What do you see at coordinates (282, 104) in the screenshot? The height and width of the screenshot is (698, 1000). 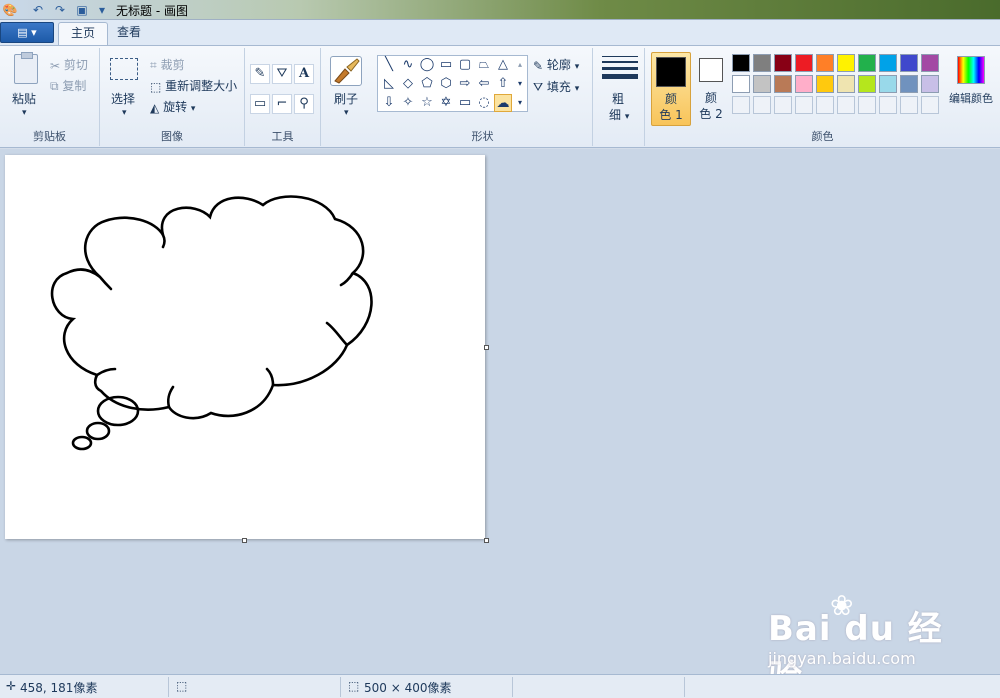 I see `color-picker-icon: ⌐` at bounding box center [282, 104].